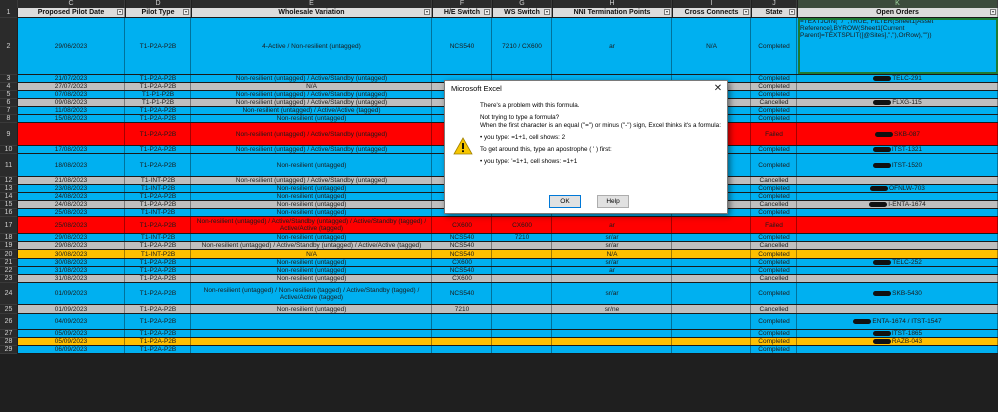 This screenshot has width=998, height=412. I want to click on cell-date: 21/07/2023, so click(71, 78).